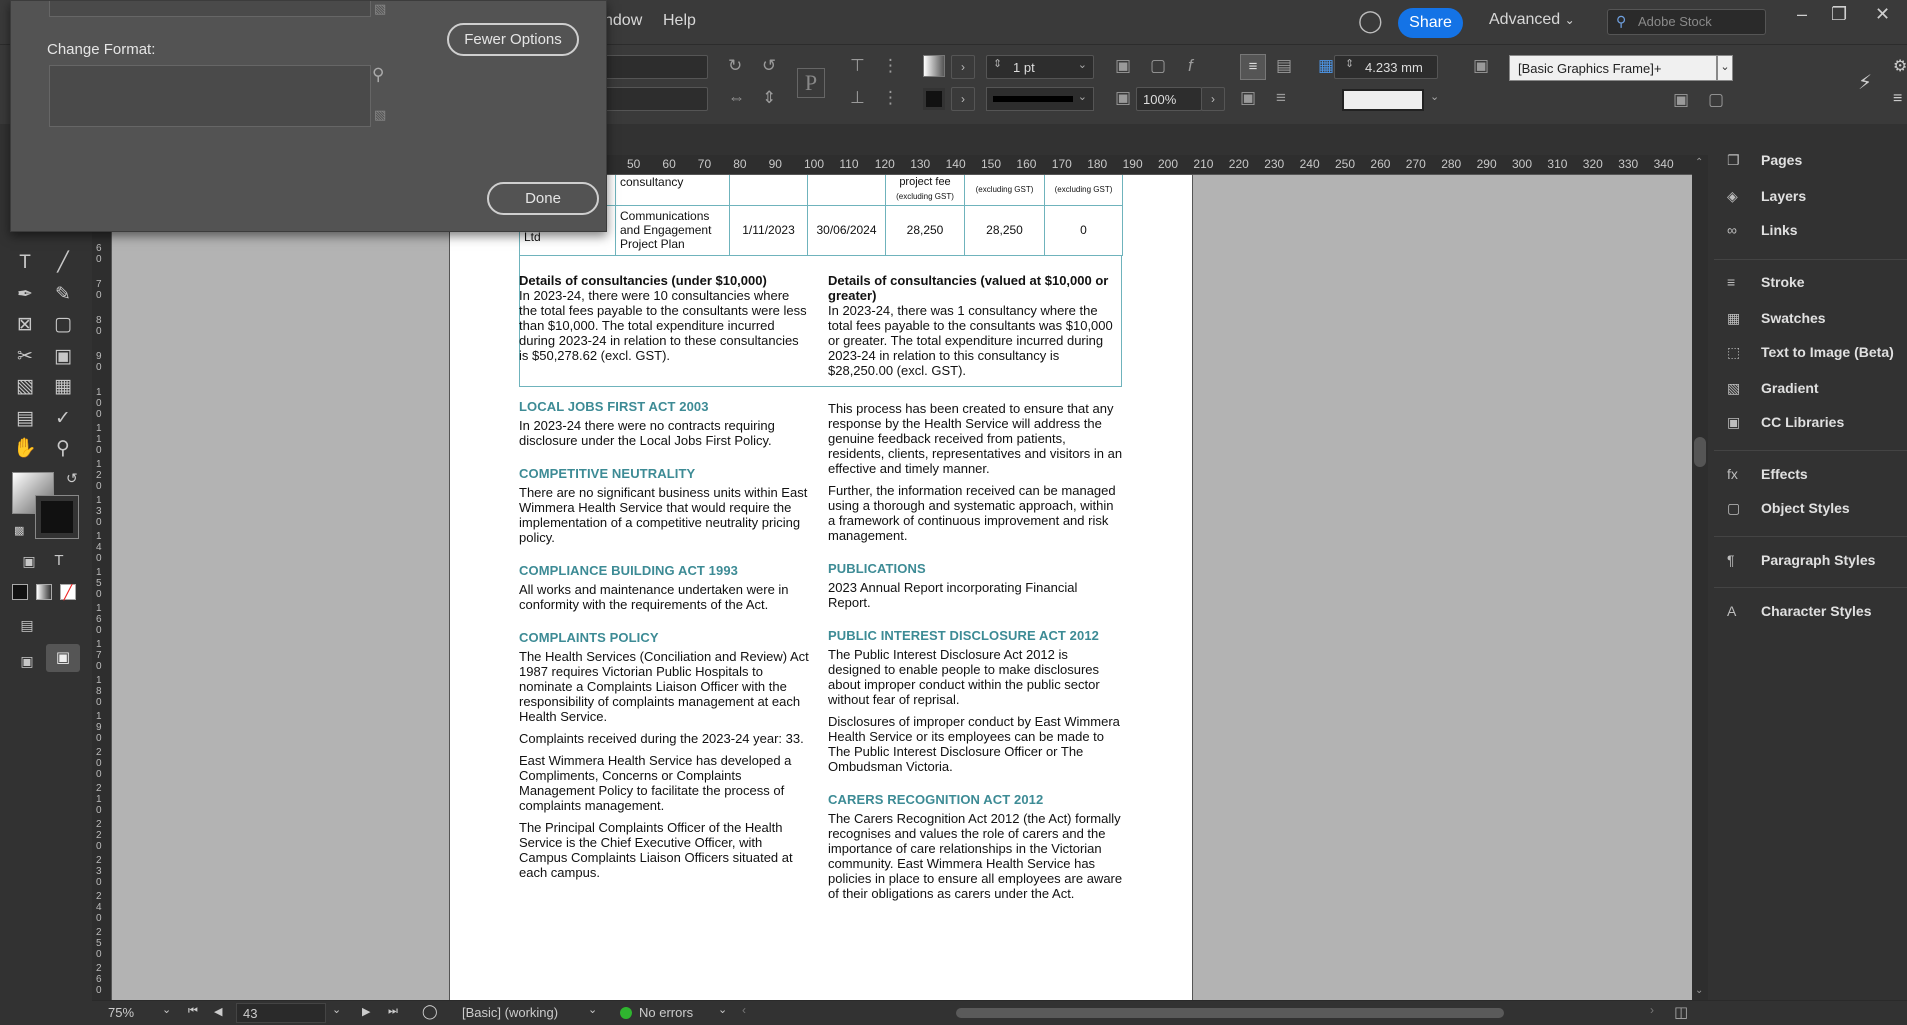  I want to click on format-search-icon: ⚲, so click(378, 75).